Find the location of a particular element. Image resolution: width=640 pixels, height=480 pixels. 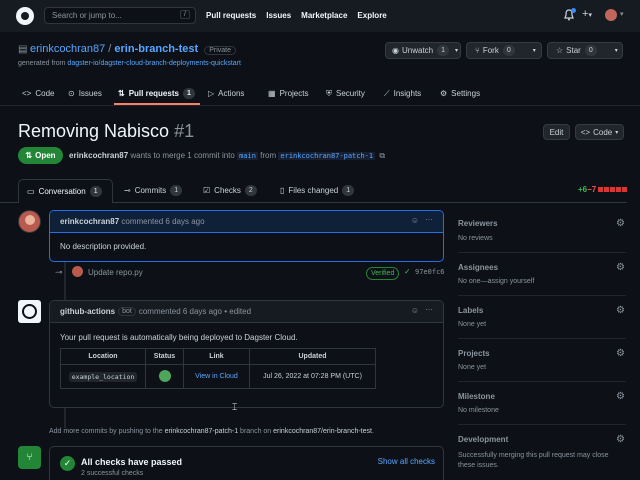

nav-pull-requests: Pull requests is located at coordinates (231, 15).